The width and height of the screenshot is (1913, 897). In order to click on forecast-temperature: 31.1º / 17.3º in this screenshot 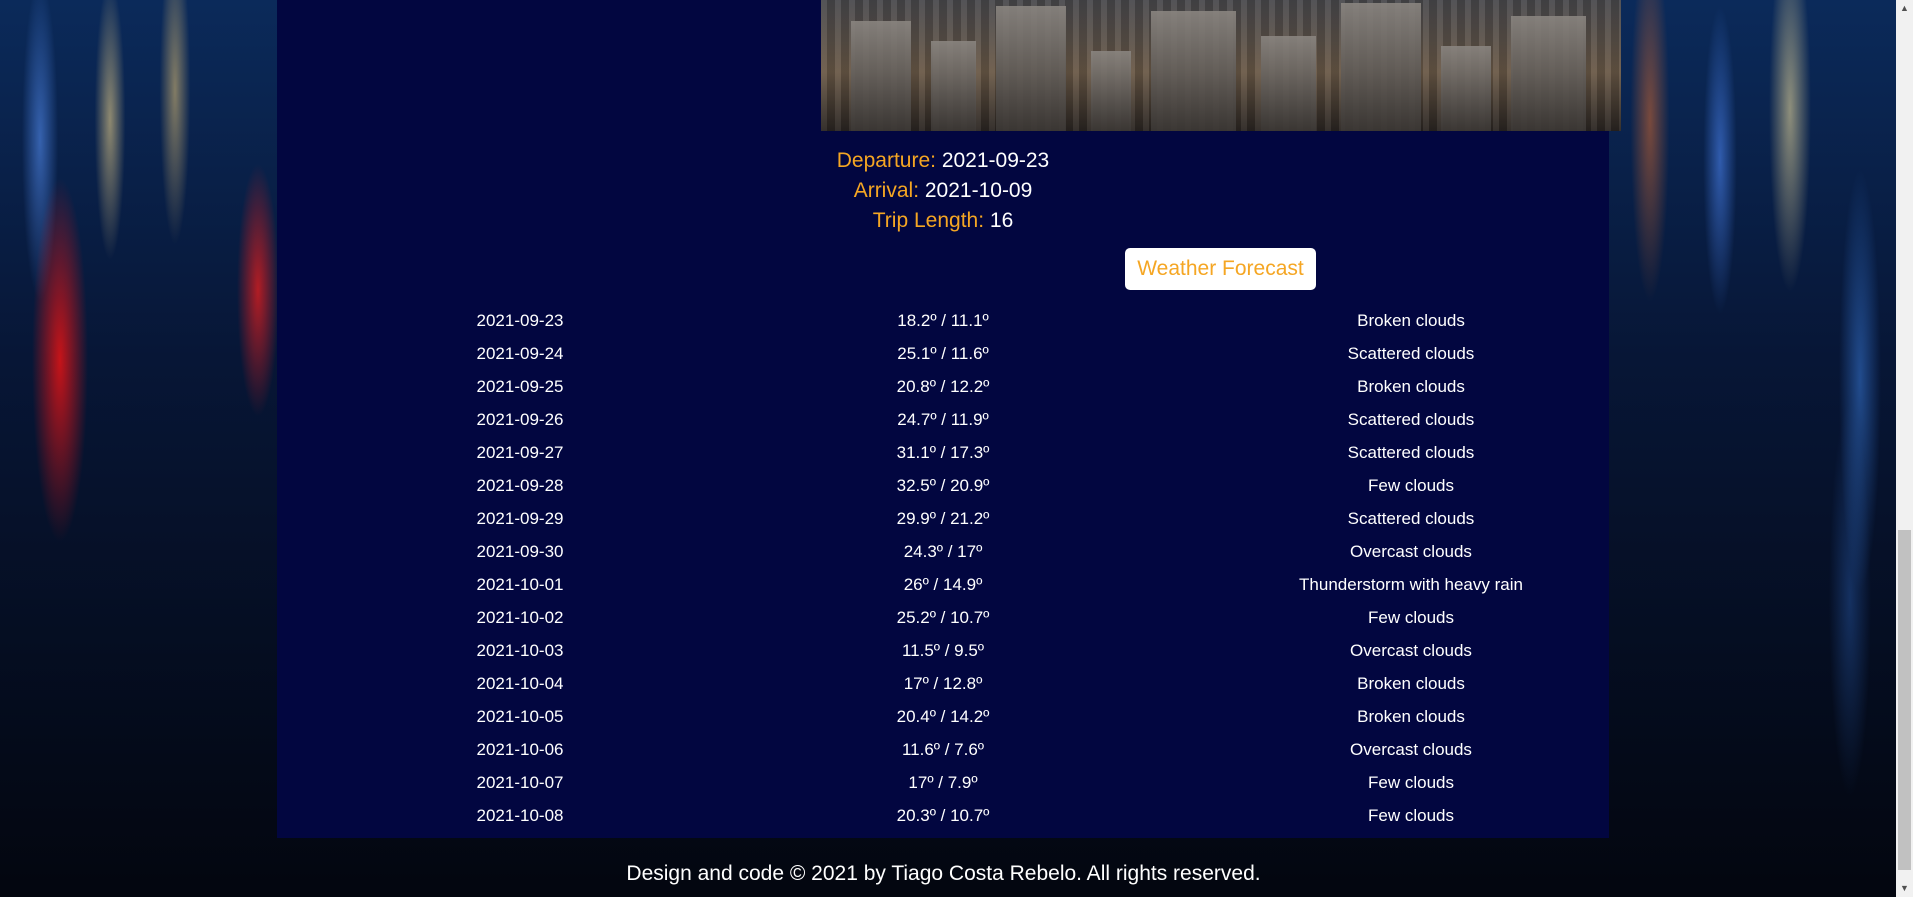, I will do `click(943, 452)`.